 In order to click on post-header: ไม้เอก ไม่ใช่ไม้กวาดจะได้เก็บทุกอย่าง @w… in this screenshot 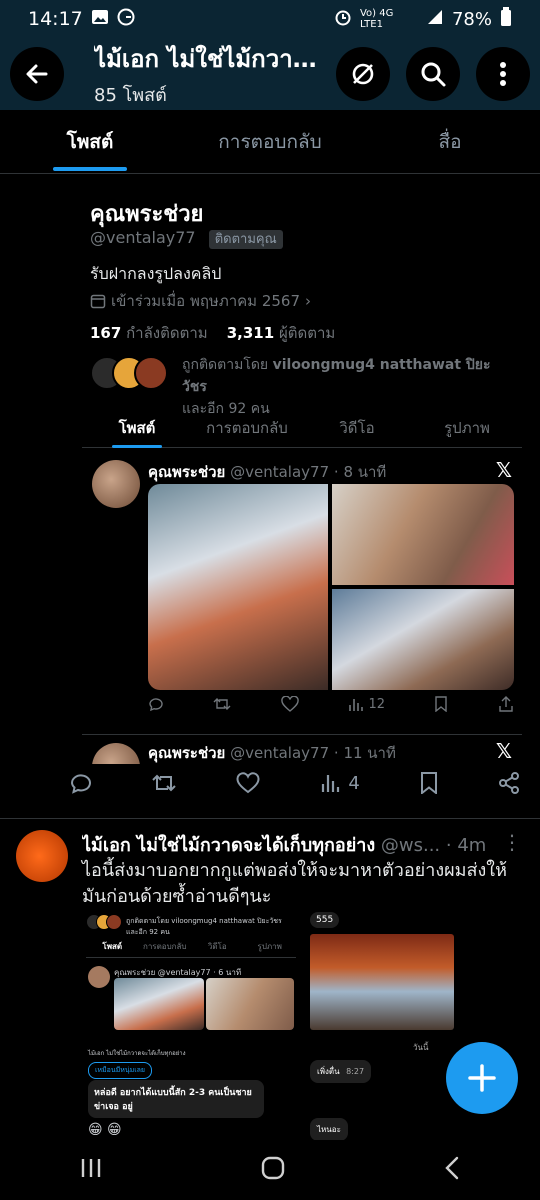, I will do `click(292, 844)`.